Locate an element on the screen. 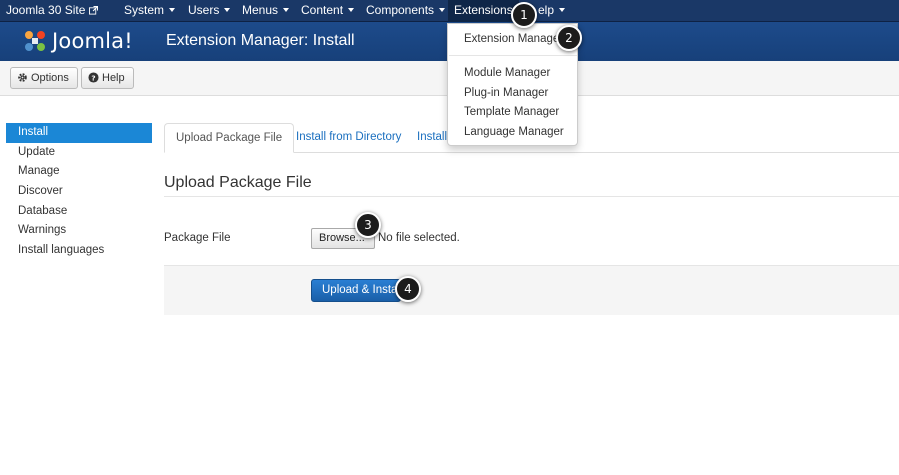 This screenshot has width=899, height=475. menu-help: elp is located at coordinates (552, 11).